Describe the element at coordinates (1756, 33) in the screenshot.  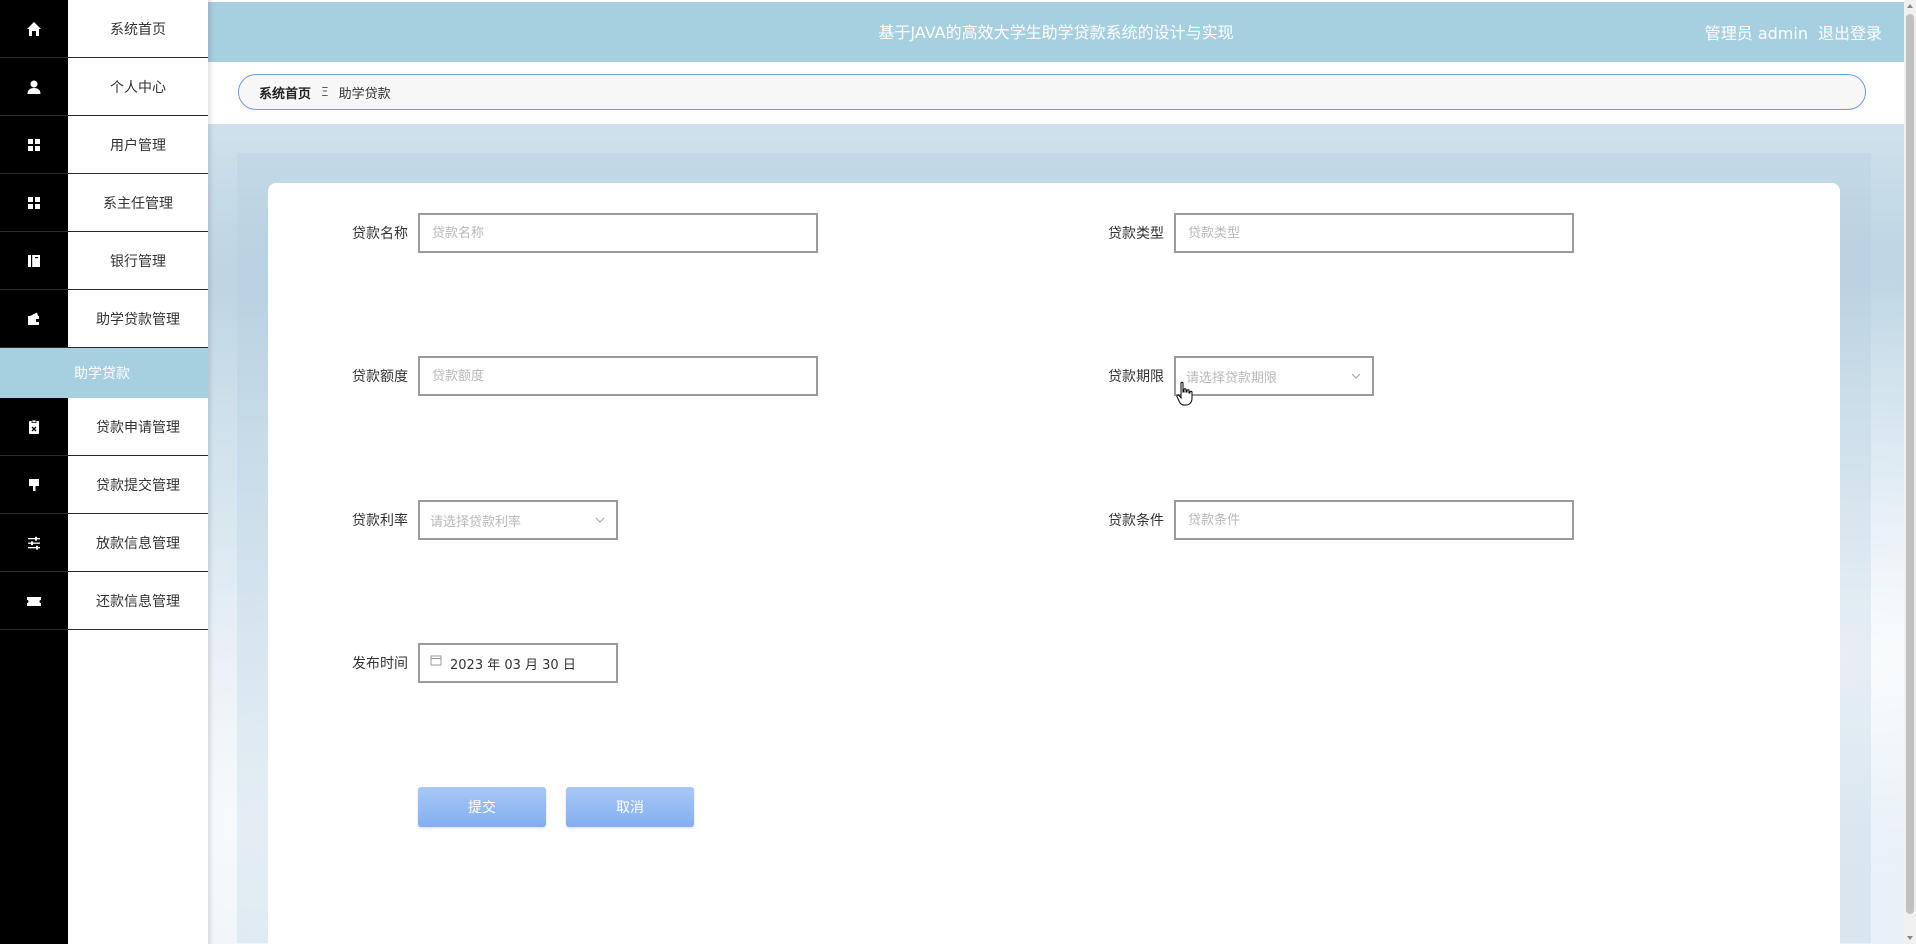
I see `current-user: 管理员 admin` at that location.